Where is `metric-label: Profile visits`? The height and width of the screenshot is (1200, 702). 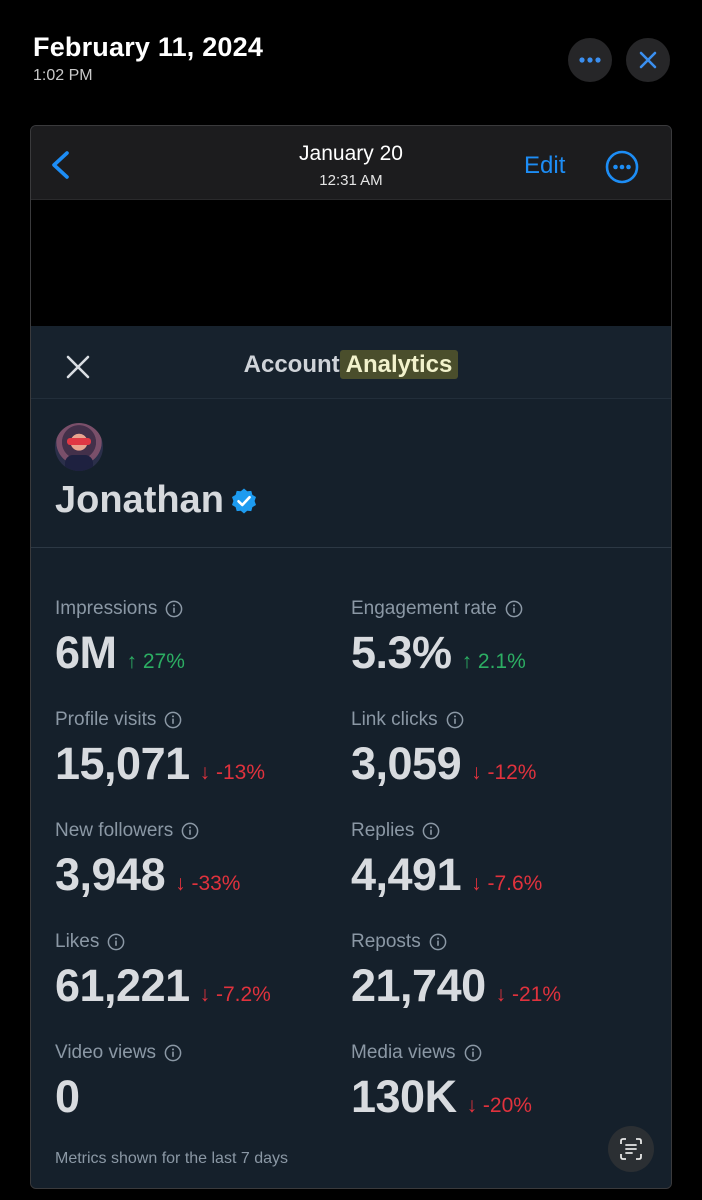
metric-label: Profile visits is located at coordinates (200, 720).